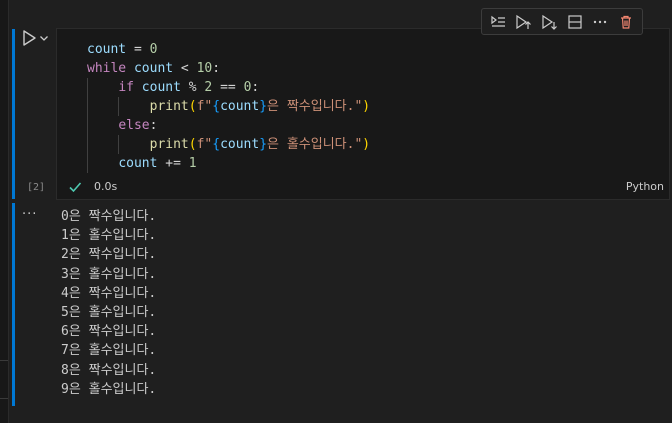  Describe the element at coordinates (600, 22) in the screenshot. I see `more-actions-icon` at that location.